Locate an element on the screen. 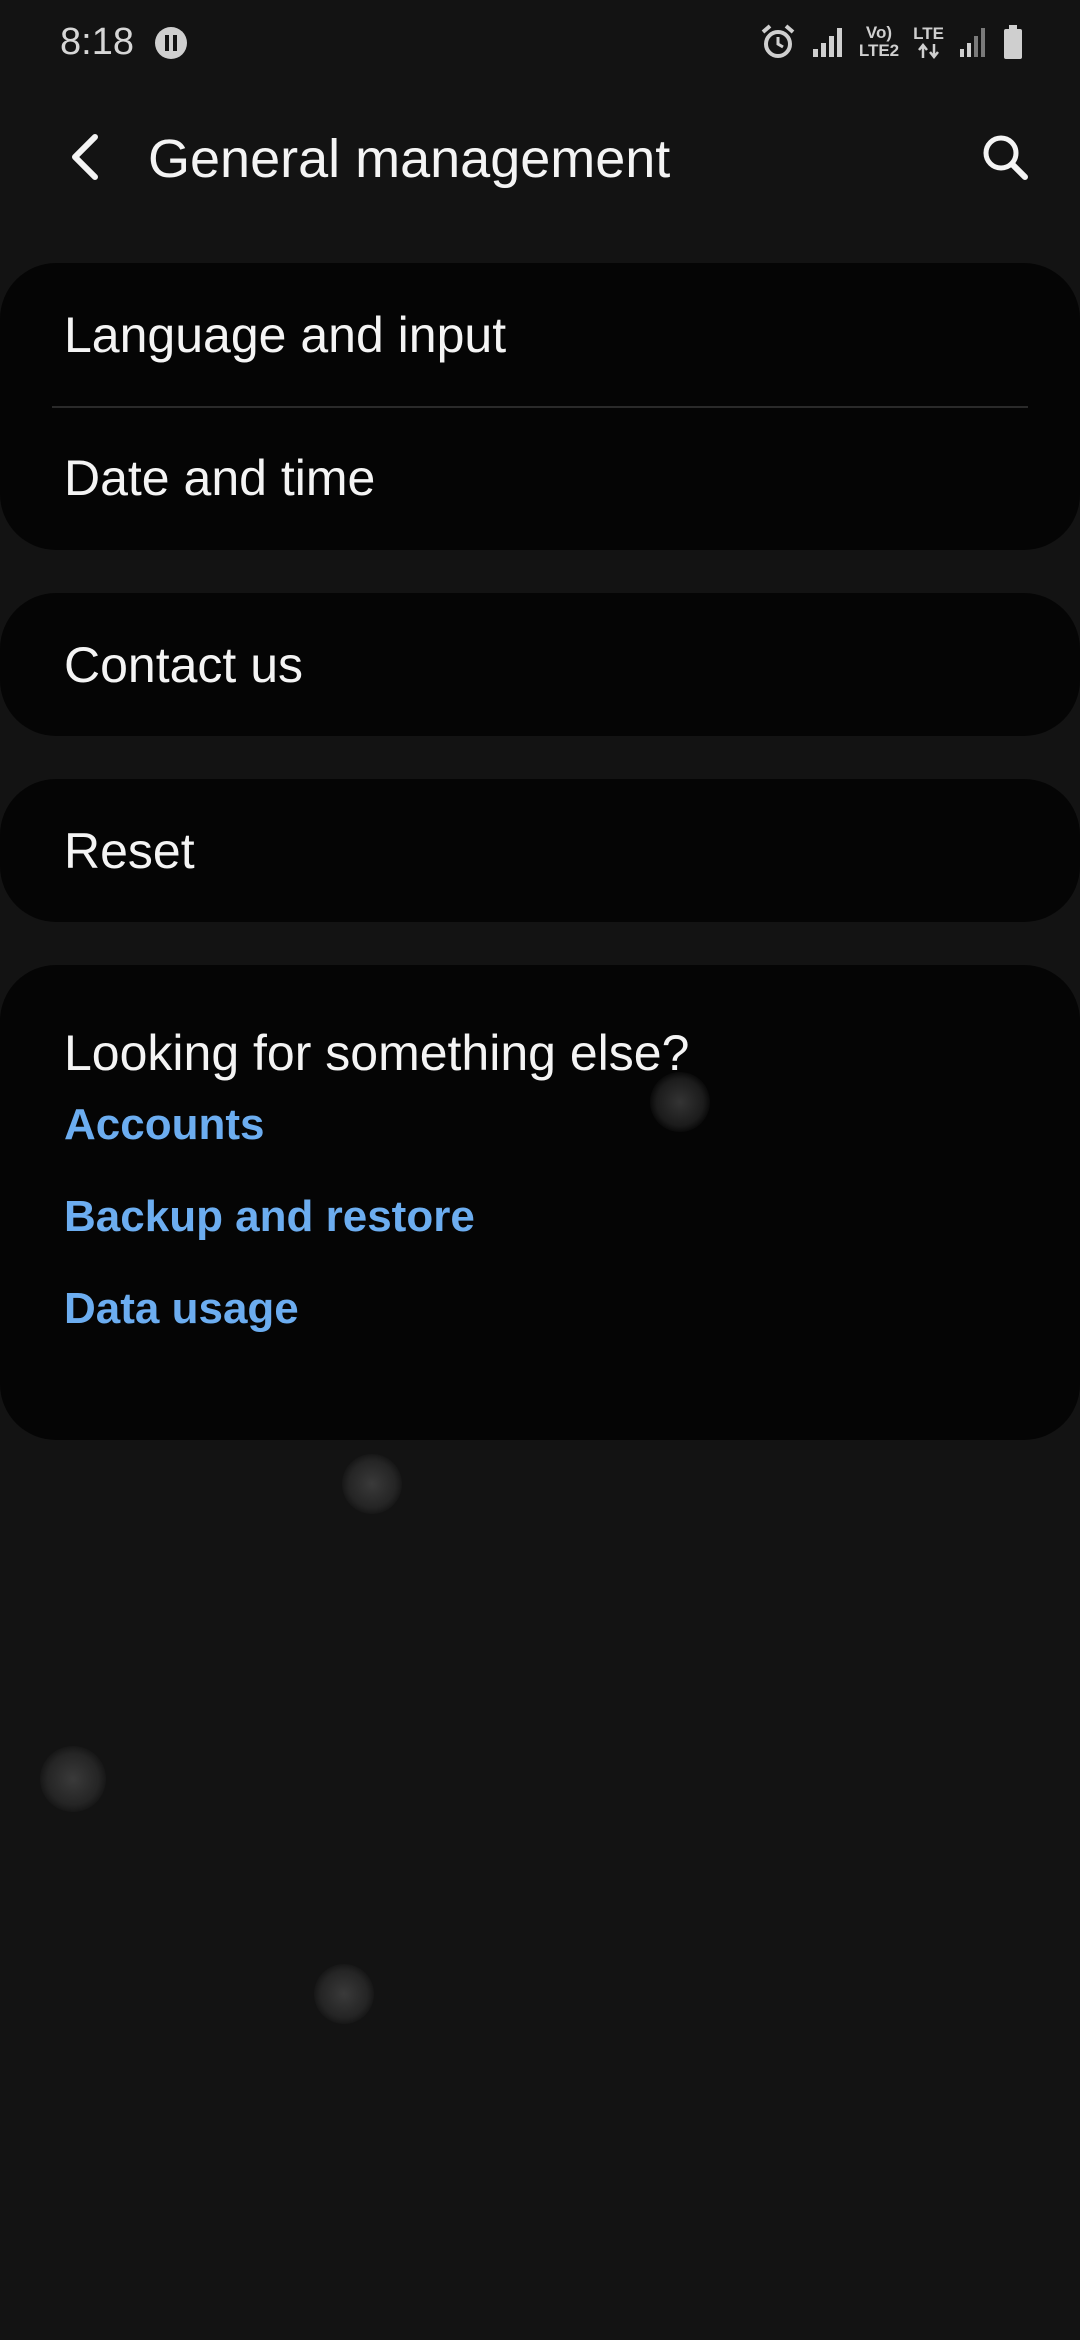 The width and height of the screenshot is (1080, 2340). setting-item-label: Reset is located at coordinates (129, 850).